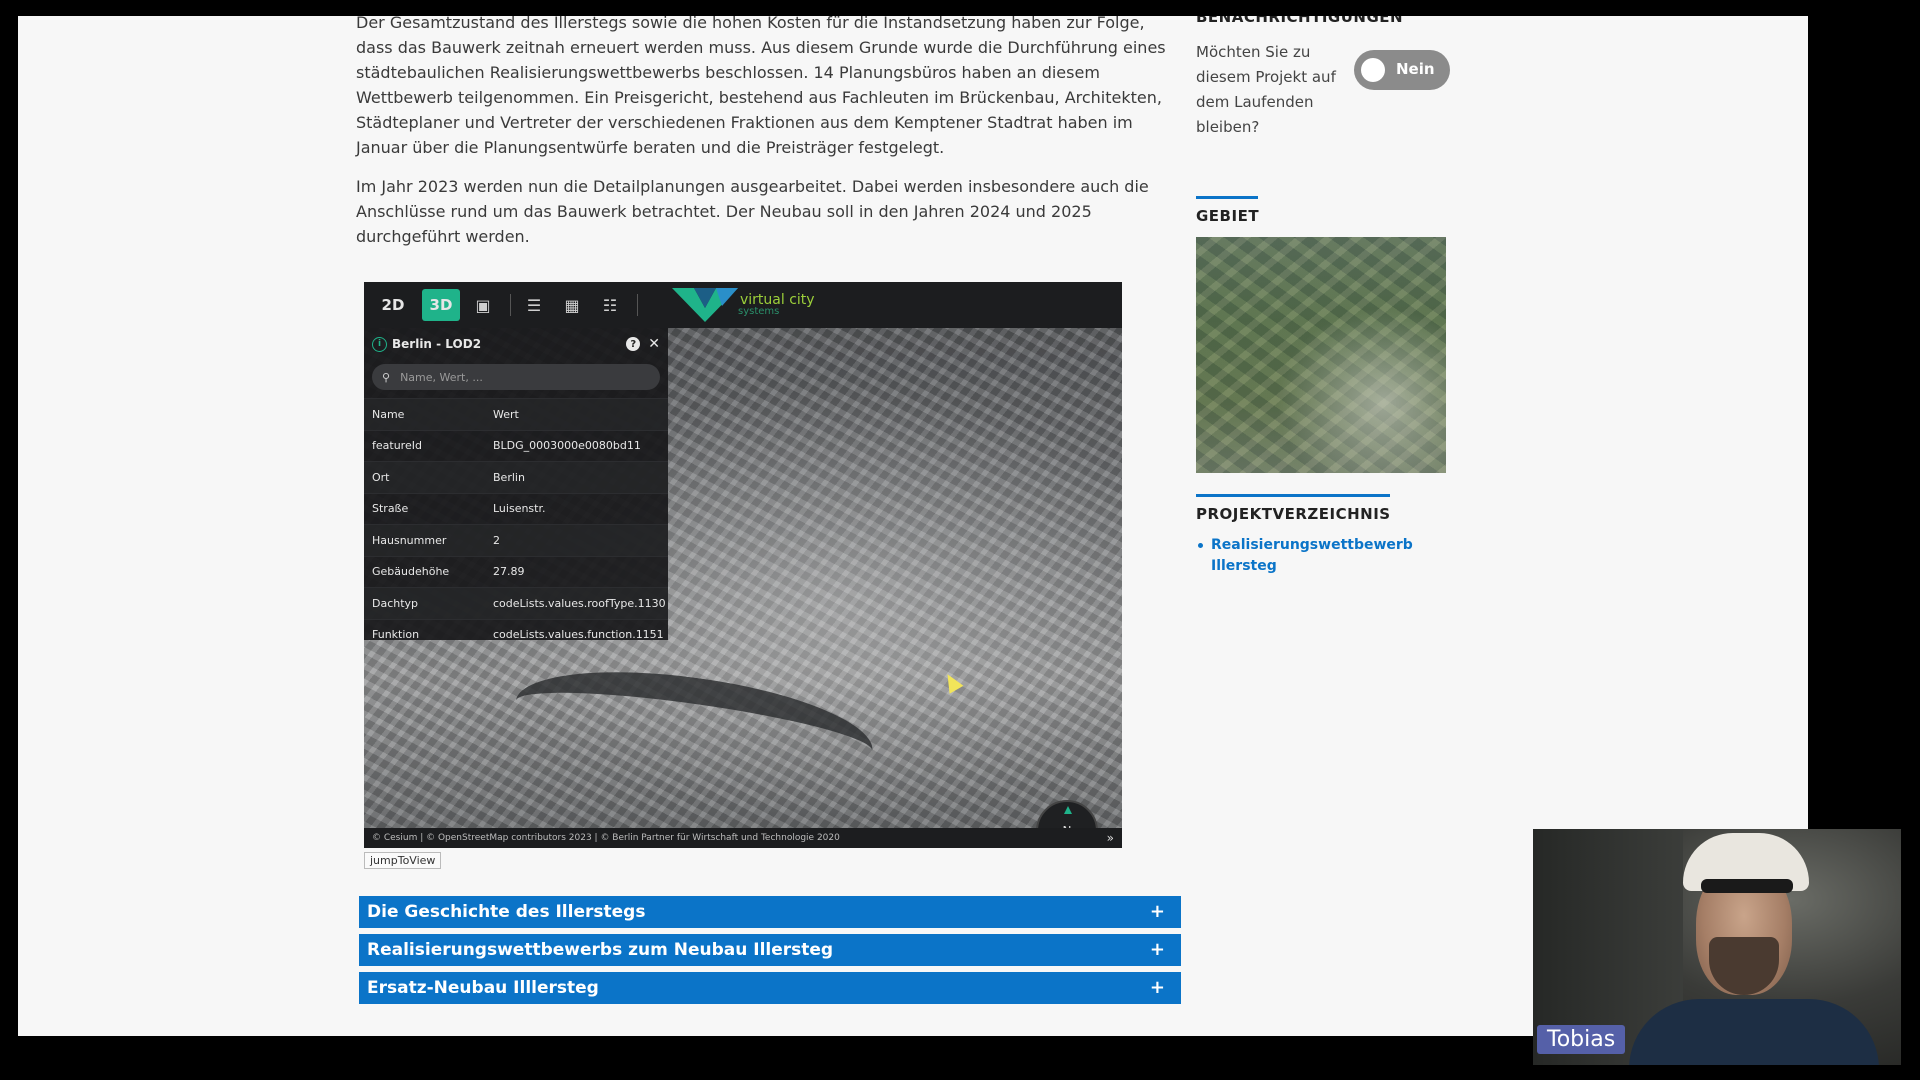 This screenshot has height=1080, width=1920. I want to click on table-row: Dachtyp codeLists.values.roofType.1130, so click(516, 603).